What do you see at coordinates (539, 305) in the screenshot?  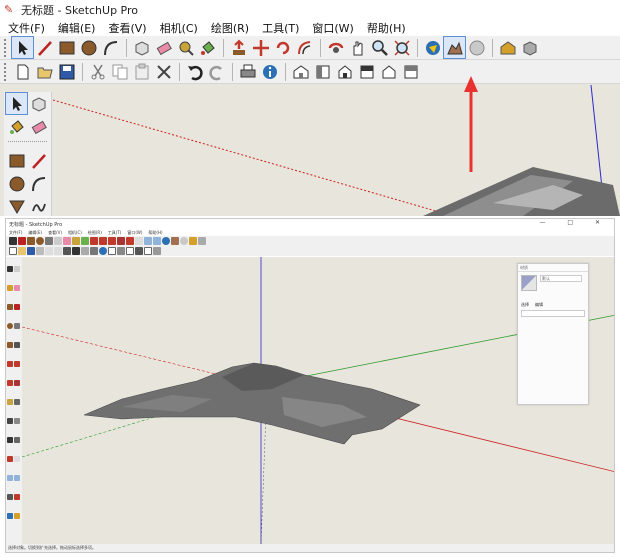 I see `tab-edit: 编辑` at bounding box center [539, 305].